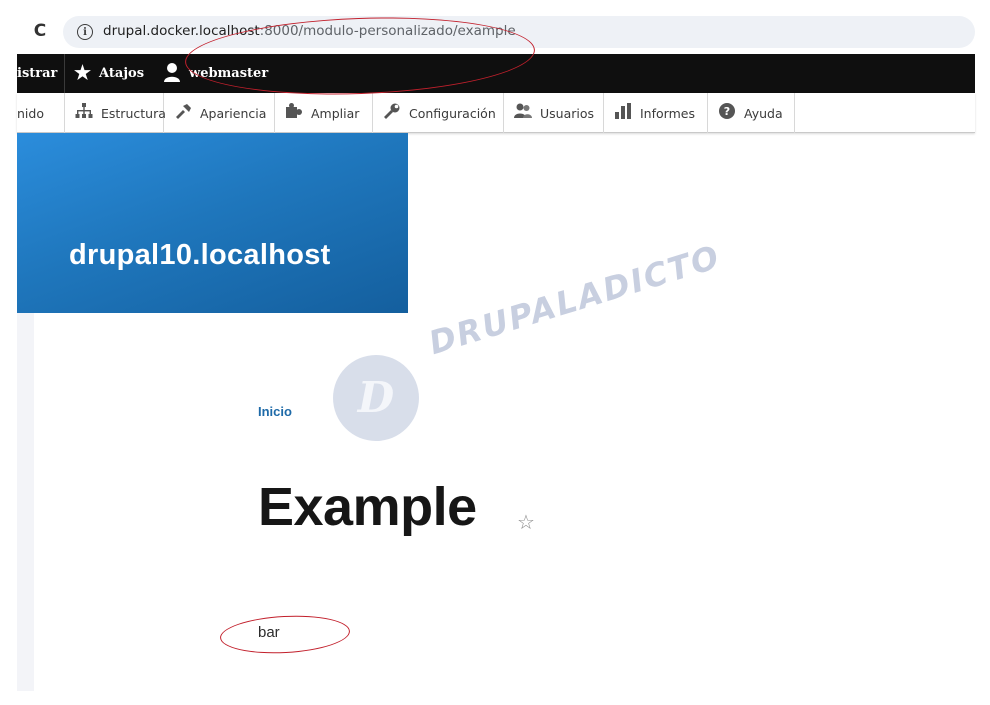  What do you see at coordinates (122, 73) in the screenshot?
I see `toolbar-shortcuts-label: Atajos` at bounding box center [122, 73].